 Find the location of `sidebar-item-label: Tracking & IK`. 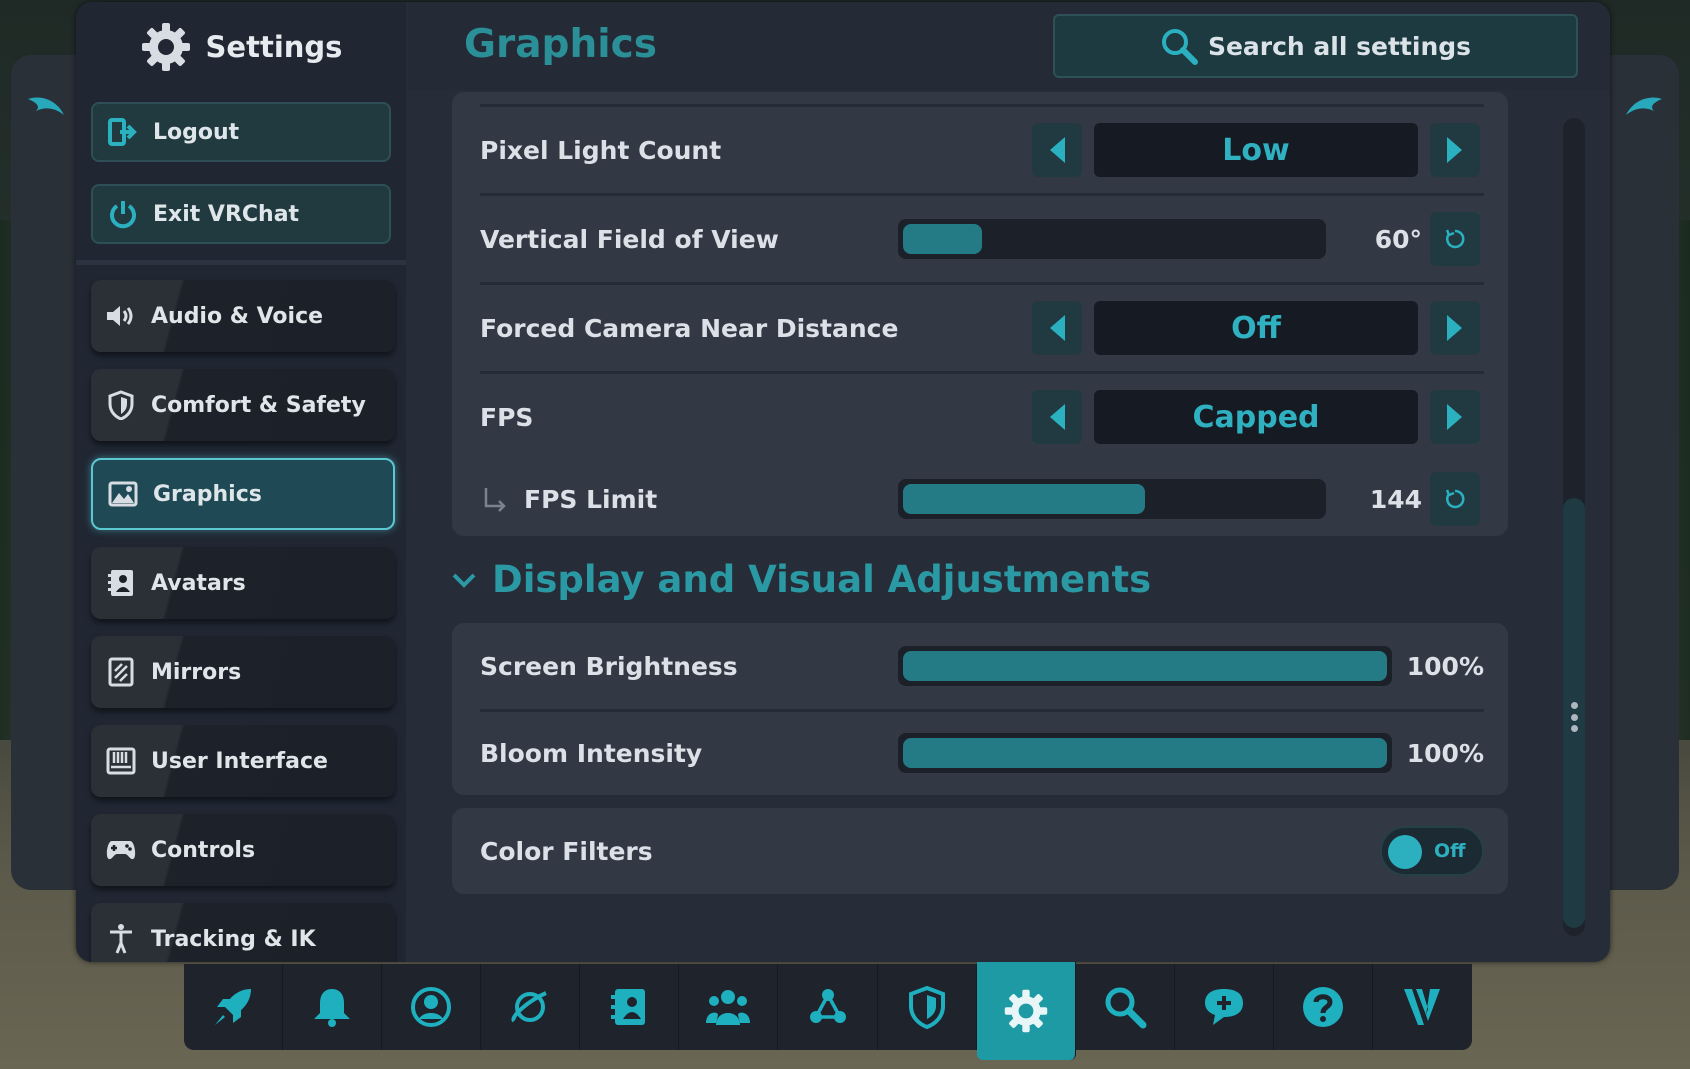

sidebar-item-label: Tracking & IK is located at coordinates (233, 939).